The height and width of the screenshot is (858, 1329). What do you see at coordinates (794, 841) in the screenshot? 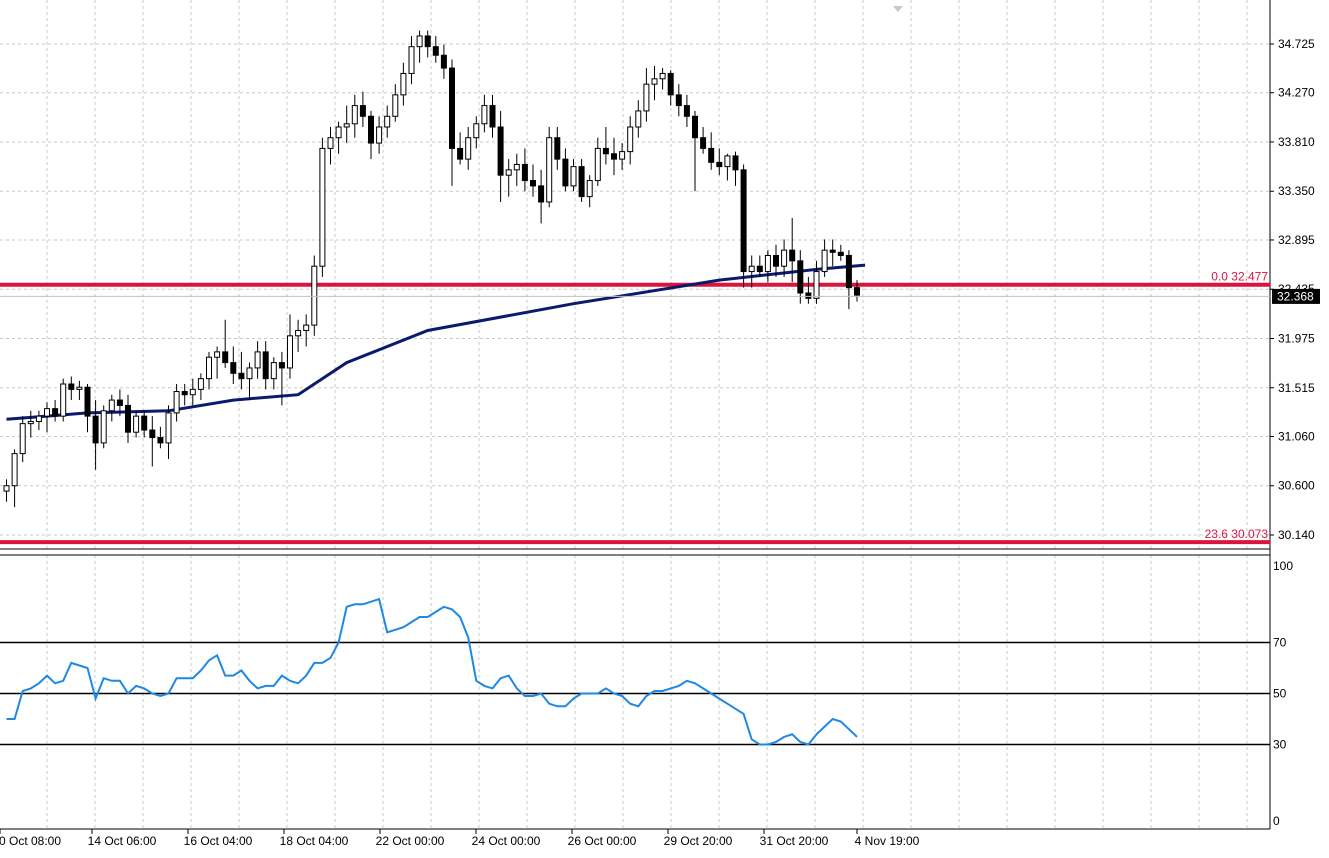
I see `time-tick-label: 31 Oct 20:00` at bounding box center [794, 841].